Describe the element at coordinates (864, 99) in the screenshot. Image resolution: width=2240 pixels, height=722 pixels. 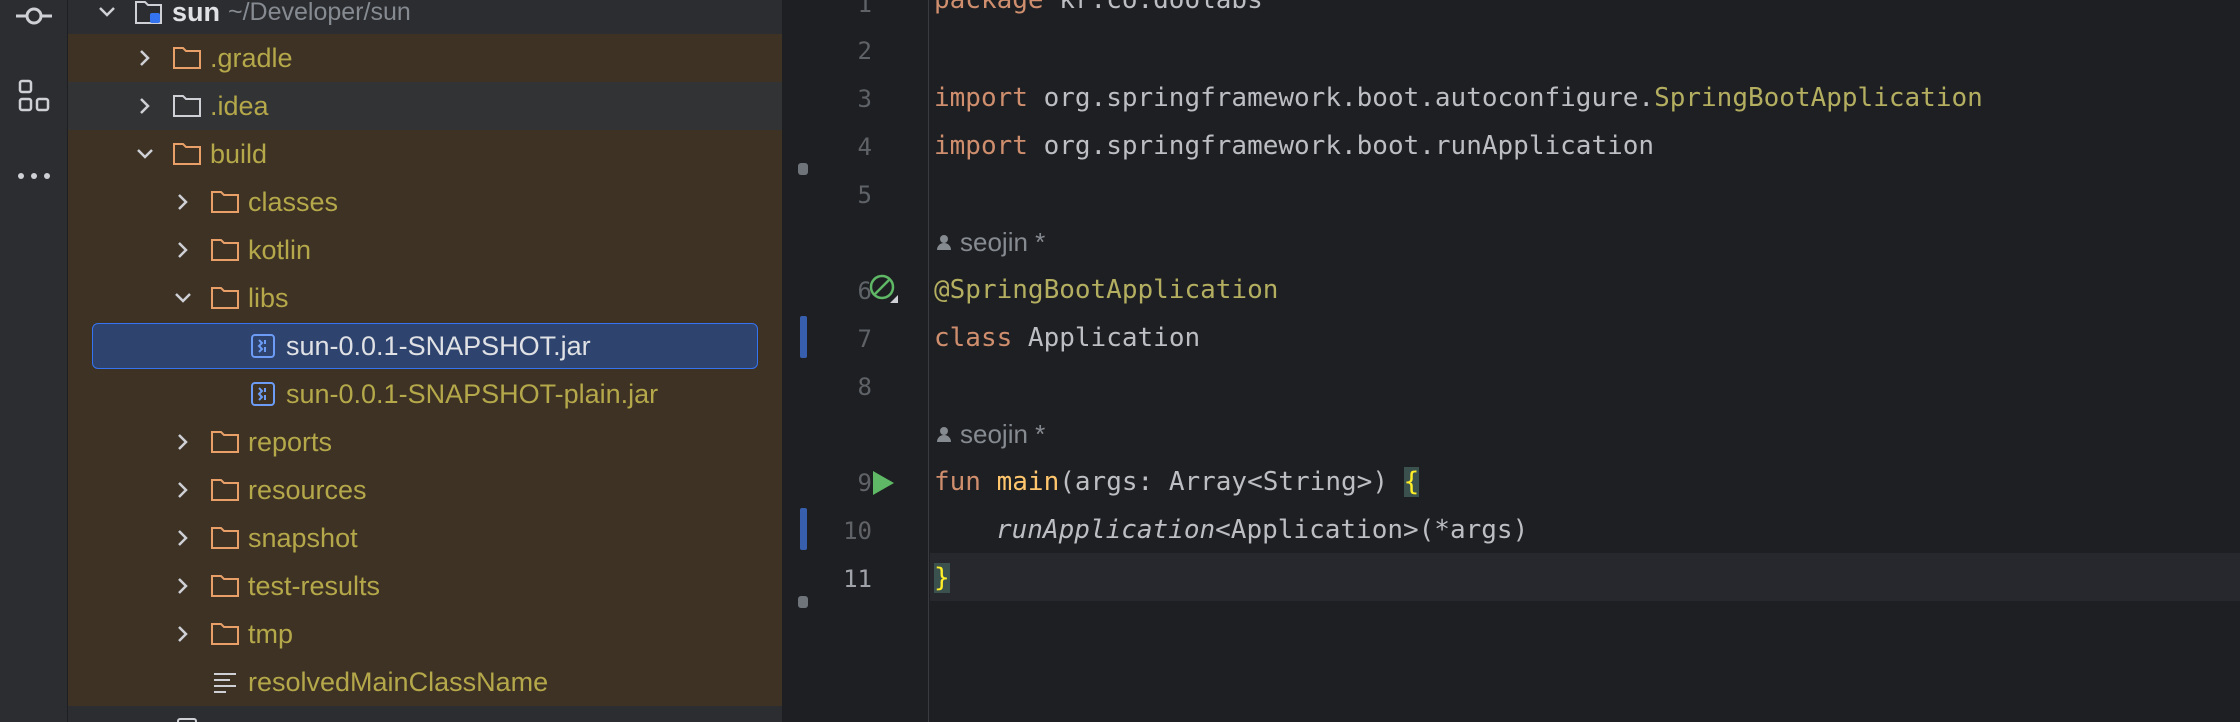
I see `line-number: 3` at that location.